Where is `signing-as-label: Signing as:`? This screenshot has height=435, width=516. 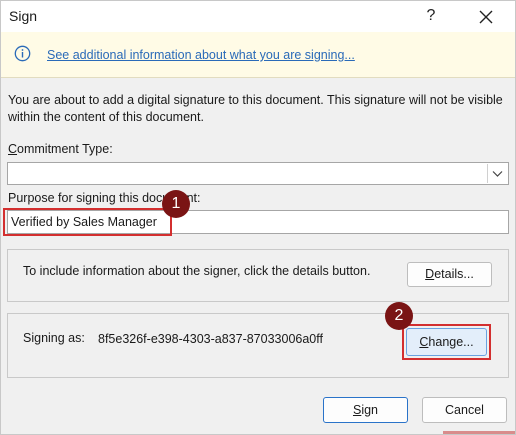
signing-as-label: Signing as: is located at coordinates (54, 338).